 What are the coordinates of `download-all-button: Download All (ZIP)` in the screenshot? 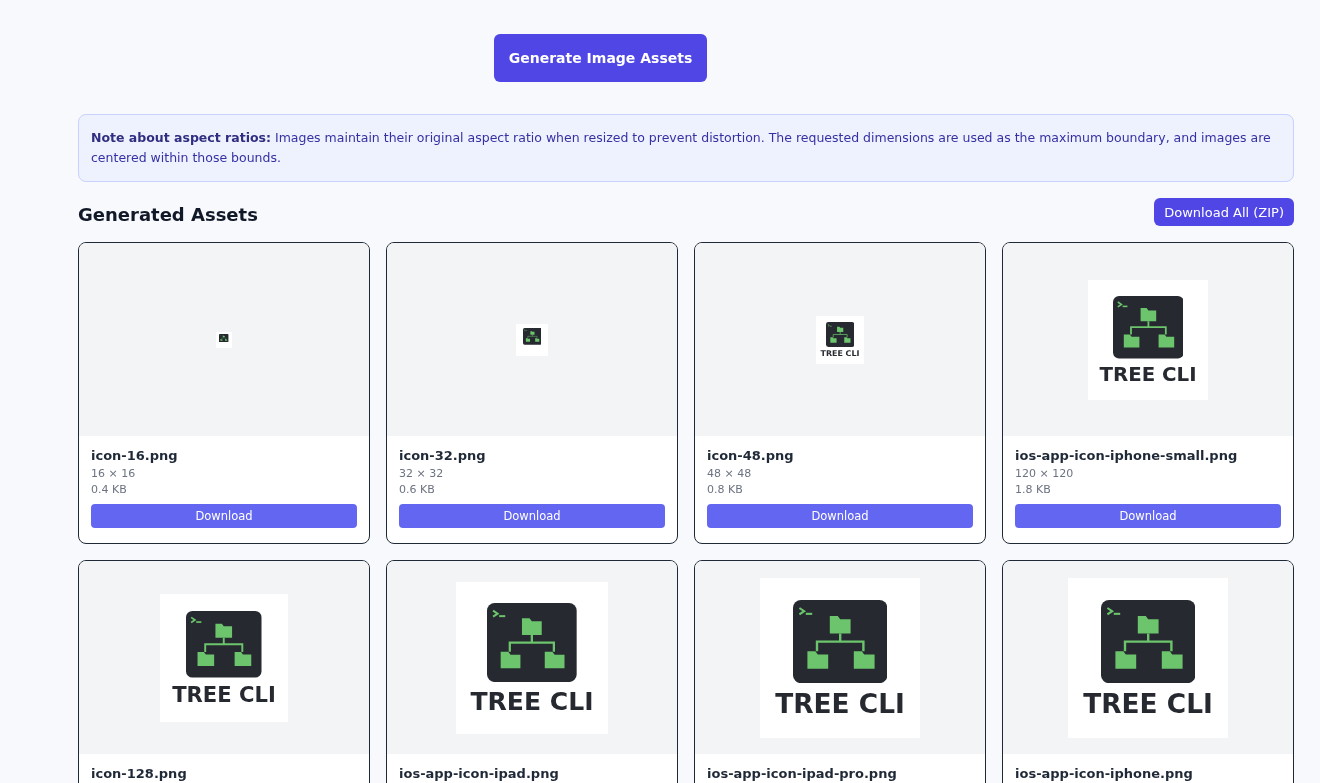 It's located at (1224, 212).